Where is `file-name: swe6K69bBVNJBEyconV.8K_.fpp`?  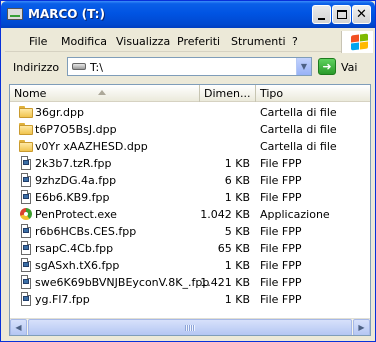 file-name: swe6K69bBVNJBEyconV.8K_.fpp is located at coordinates (122, 282).